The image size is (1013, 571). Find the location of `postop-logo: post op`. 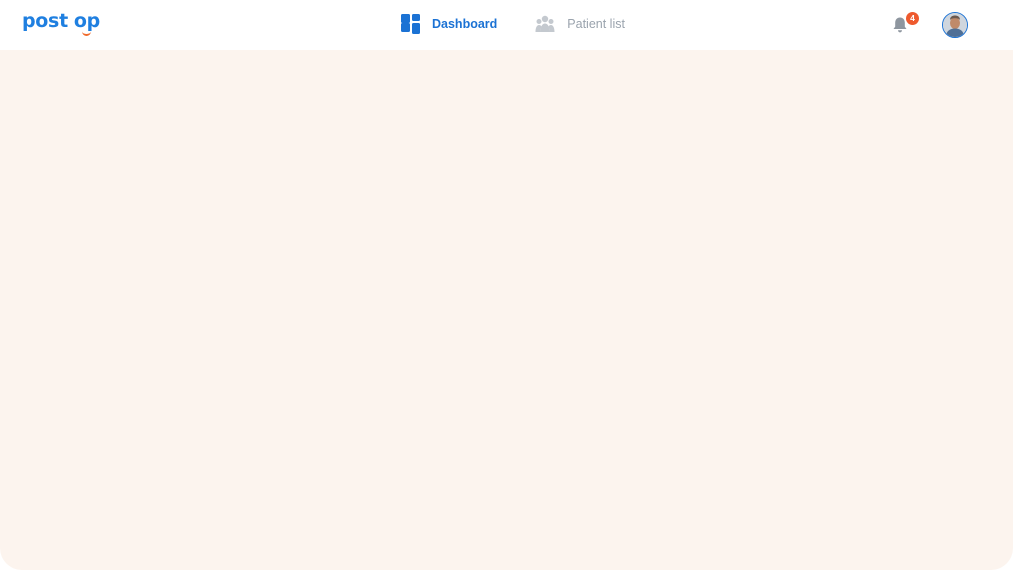

postop-logo: post op is located at coordinates (61, 25).